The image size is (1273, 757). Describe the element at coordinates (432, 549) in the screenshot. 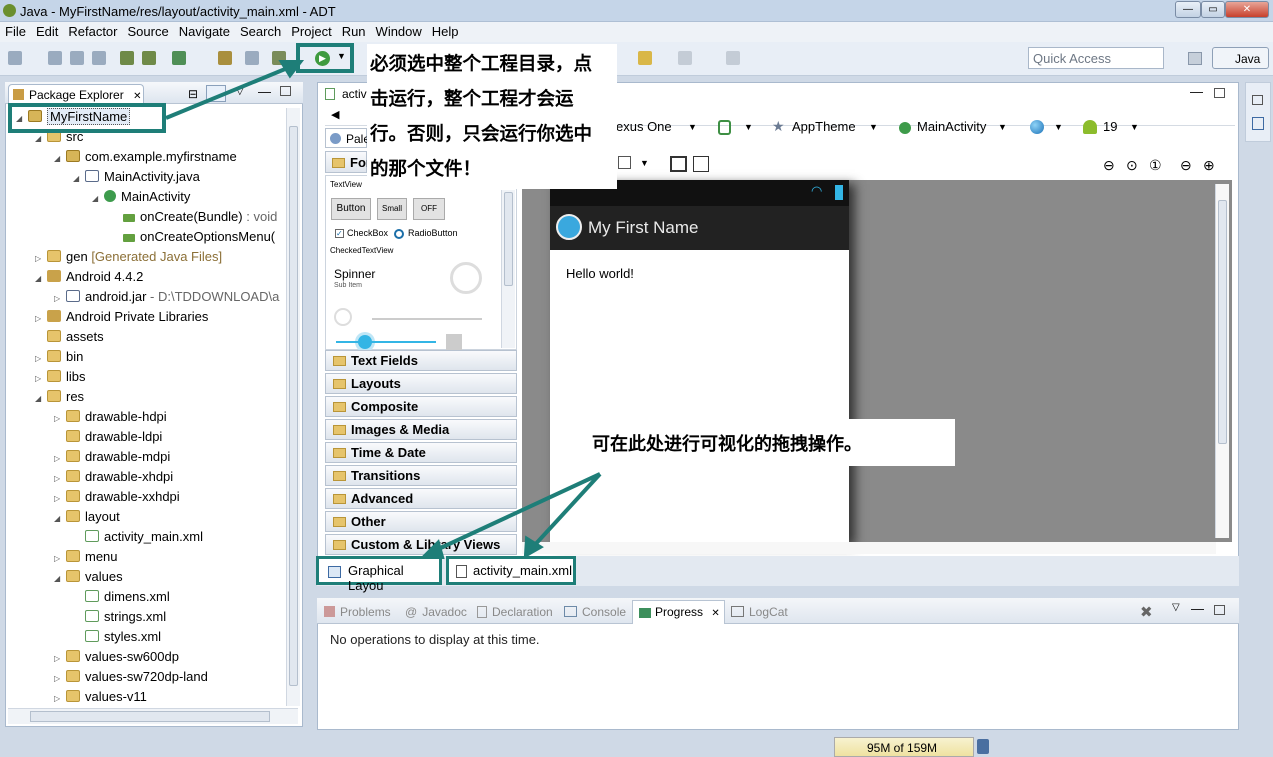

I see `arrow-to-graphical-head` at that location.